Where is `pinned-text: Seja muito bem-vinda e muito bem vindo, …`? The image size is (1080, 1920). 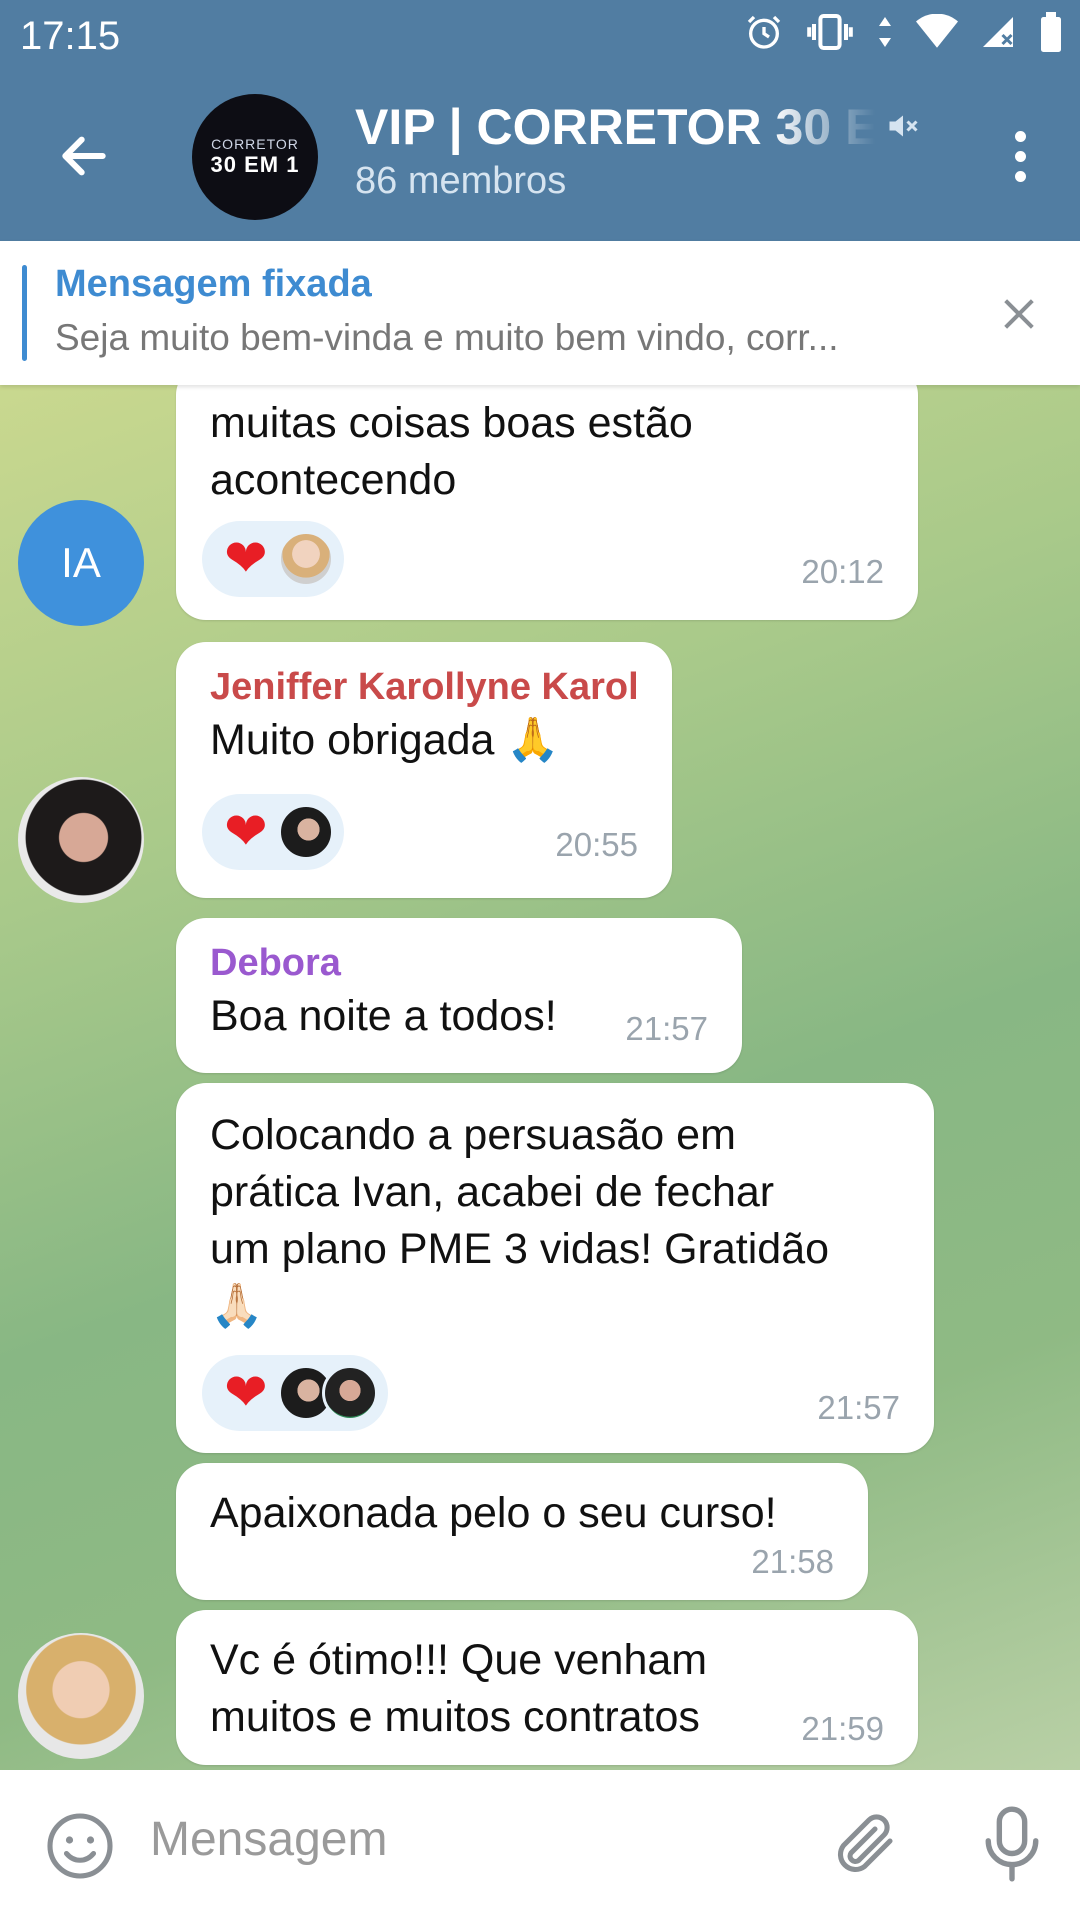 pinned-text: Seja muito bem-vinda e muito bem vindo, … is located at coordinates (447, 337).